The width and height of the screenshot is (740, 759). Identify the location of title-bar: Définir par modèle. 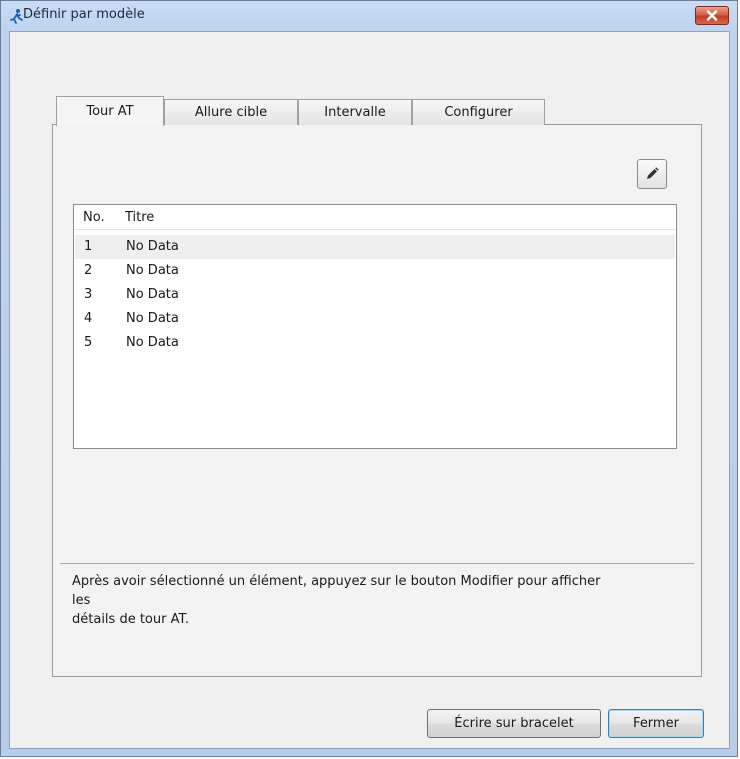
(369, 16).